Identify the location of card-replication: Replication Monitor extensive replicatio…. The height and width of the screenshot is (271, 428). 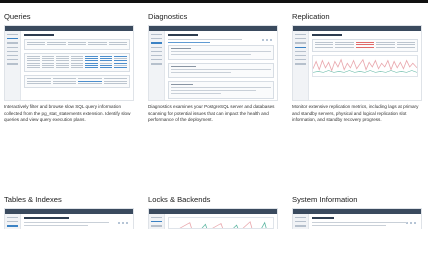
(357, 68).